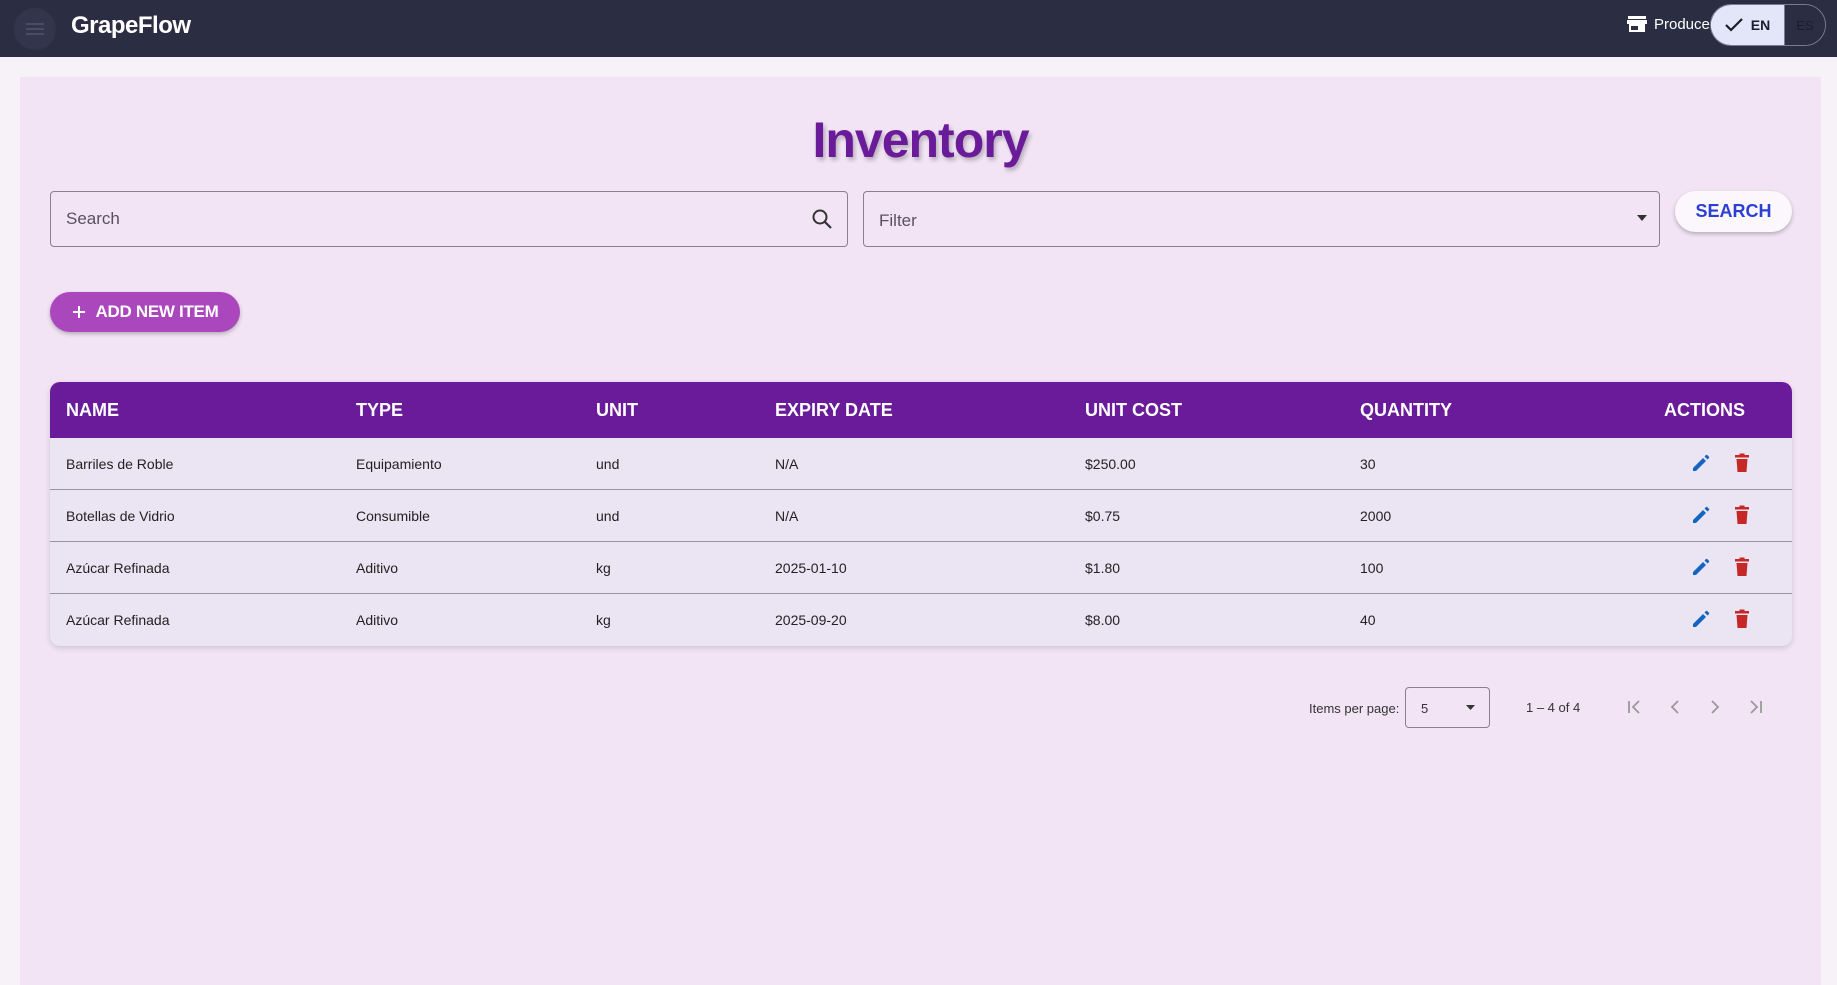  Describe the element at coordinates (1684, 24) in the screenshot. I see `role-label: Producer` at that location.